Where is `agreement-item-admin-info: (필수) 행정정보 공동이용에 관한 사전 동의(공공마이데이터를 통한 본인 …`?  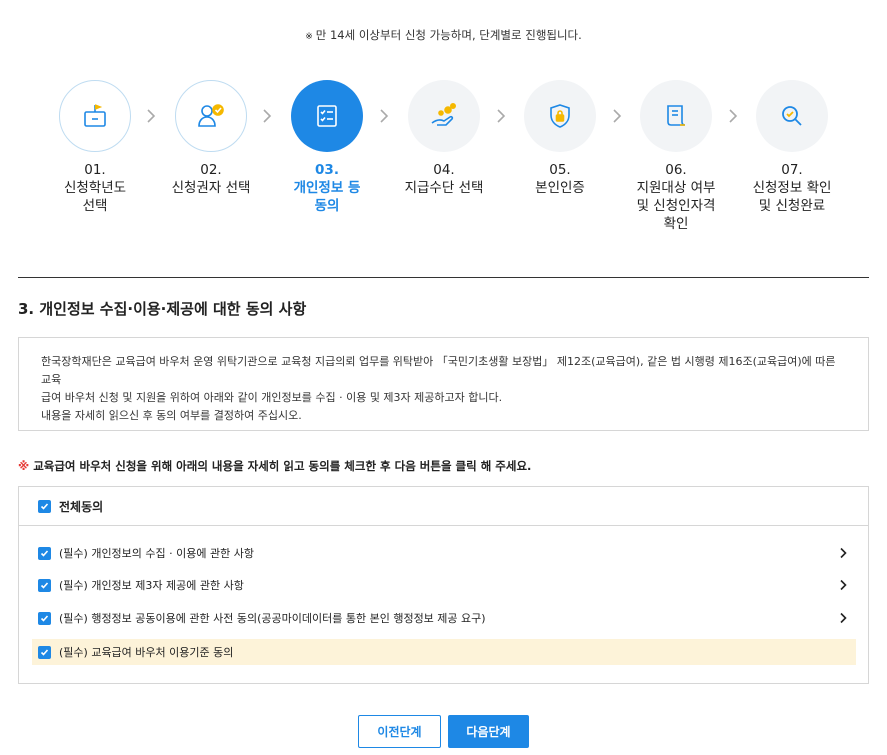 agreement-item-admin-info: (필수) 행정정보 공동이용에 관한 사전 동의(공공마이데이터를 통한 본인 … is located at coordinates (444, 618).